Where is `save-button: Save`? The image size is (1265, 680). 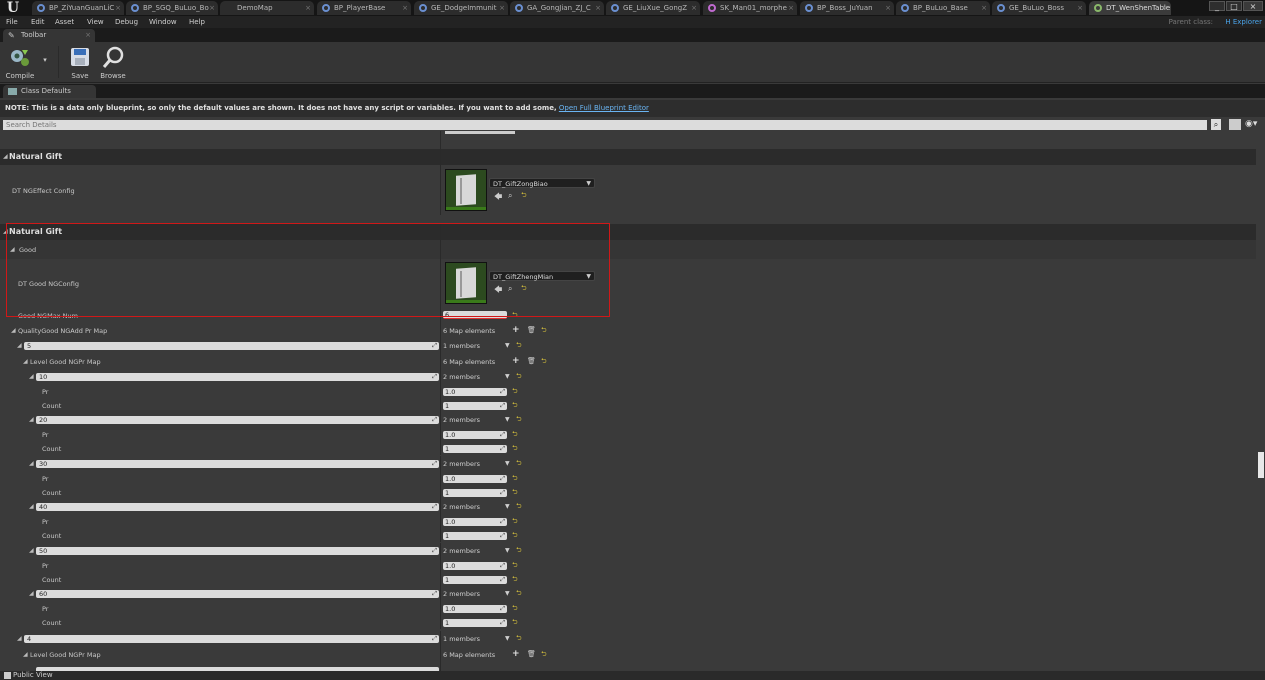
save-button: Save is located at coordinates (80, 63).